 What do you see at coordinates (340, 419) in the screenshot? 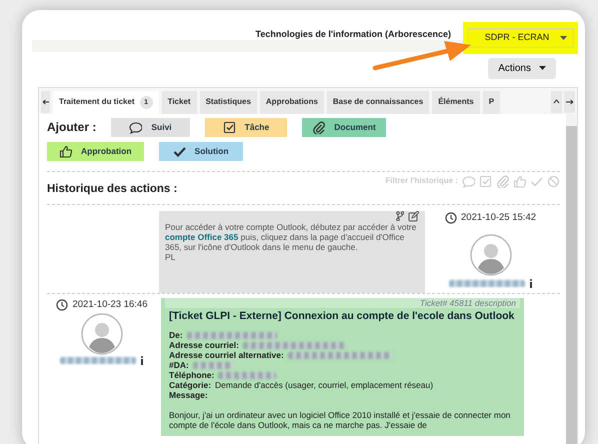
I see `message-text: Bonjour, j'ai un ordinateur avec un logiciel Office 2010 installé et j'essaie de connecter mon compte de l'école dans Outlook, mais ca ne marche pas. J'essaie de` at bounding box center [340, 419].